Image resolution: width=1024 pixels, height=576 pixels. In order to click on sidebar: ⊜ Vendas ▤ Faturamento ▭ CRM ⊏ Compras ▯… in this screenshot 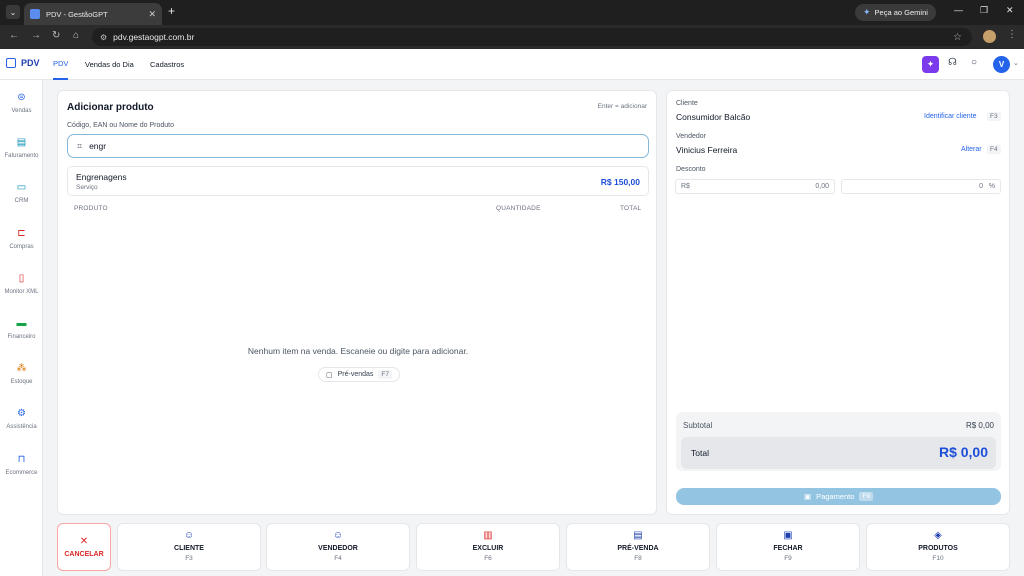, I will do `click(21, 328)`.